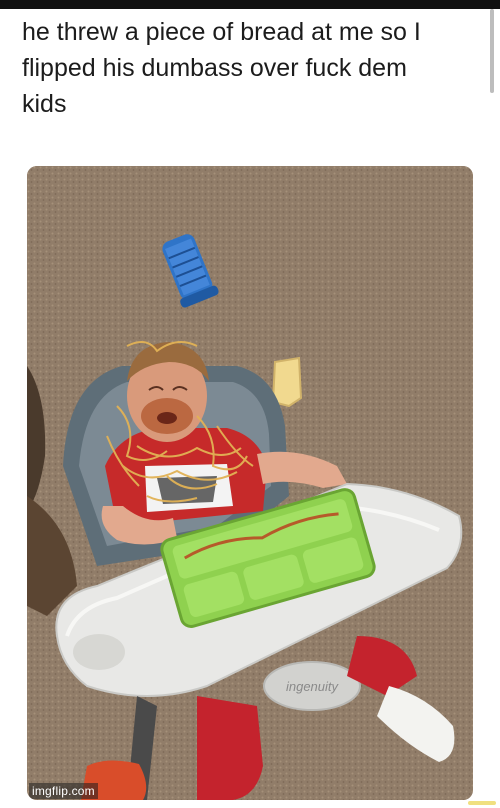 The width and height of the screenshot is (500, 808). What do you see at coordinates (313, 686) in the screenshot?
I see `tray-brand-label: ingenuity` at bounding box center [313, 686].